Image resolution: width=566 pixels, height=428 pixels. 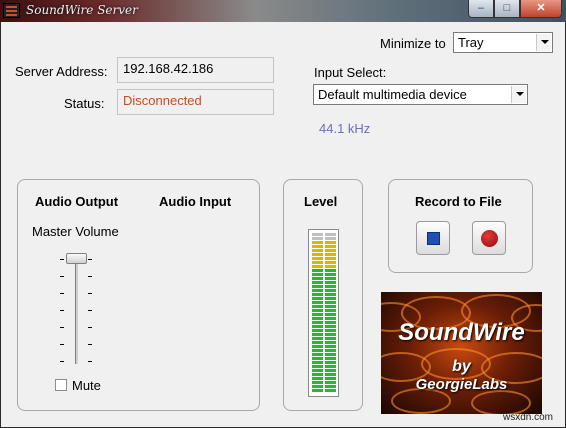 What do you see at coordinates (82, 10) in the screenshot?
I see `window-title: SoundWire Server` at bounding box center [82, 10].